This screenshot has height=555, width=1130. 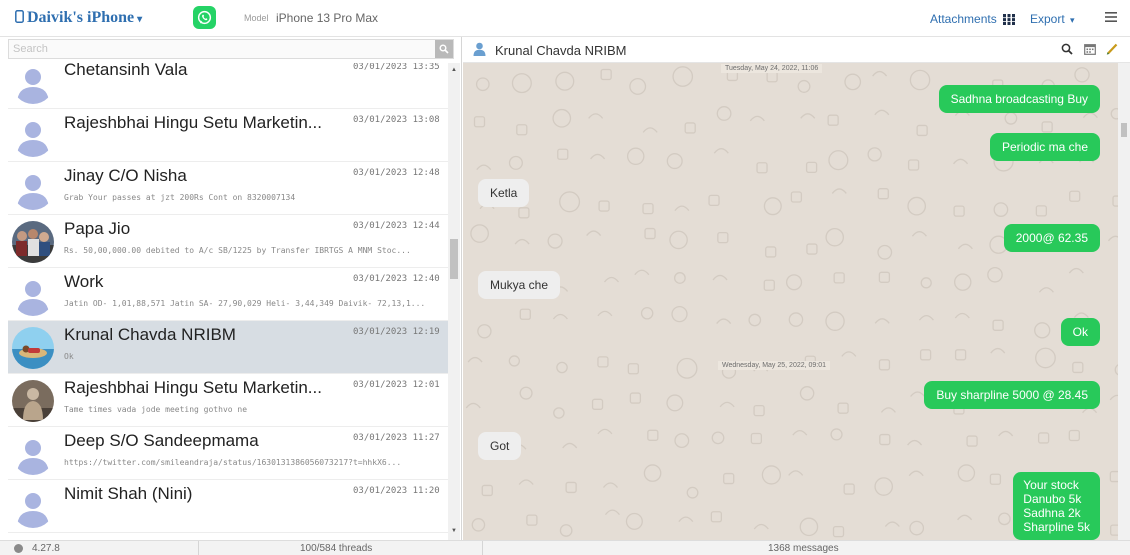 I want to click on export-button: Export ▾, so click(x=1052, y=19).